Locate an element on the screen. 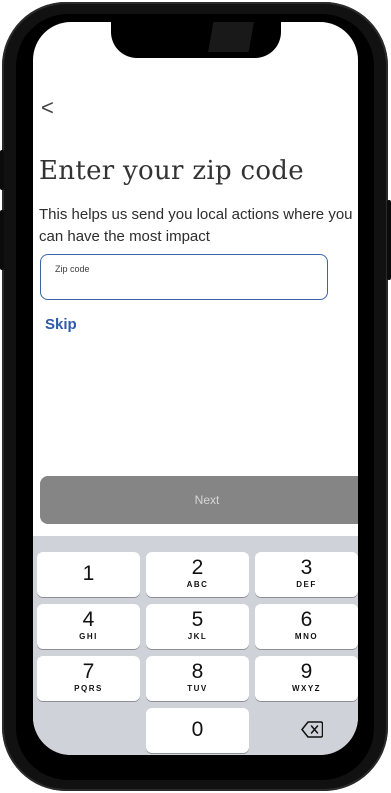 This screenshot has width=391, height=793. key-digit: 4 is located at coordinates (88, 619).